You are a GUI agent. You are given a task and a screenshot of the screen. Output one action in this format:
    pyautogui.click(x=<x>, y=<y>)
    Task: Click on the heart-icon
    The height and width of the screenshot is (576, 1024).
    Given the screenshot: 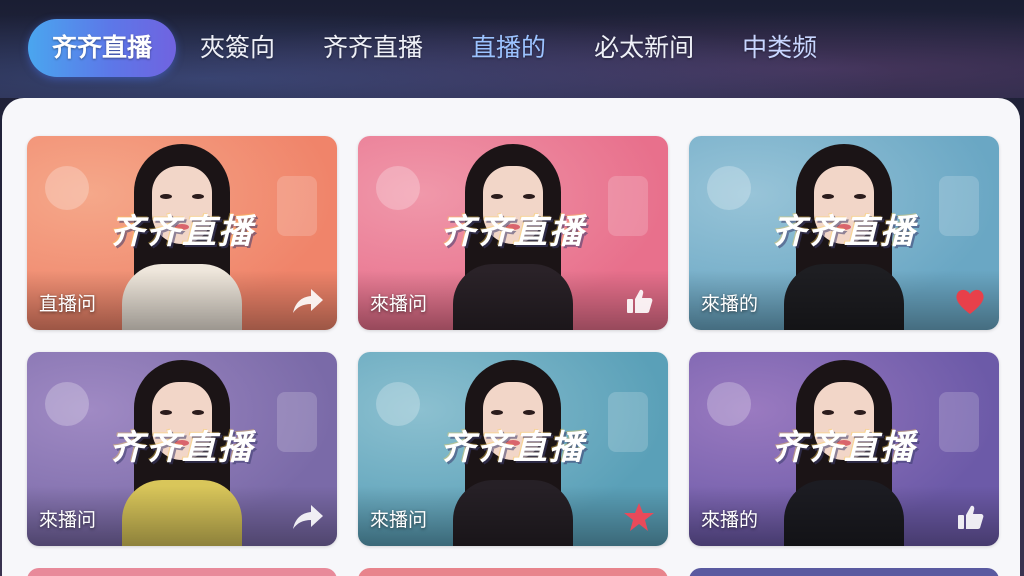 What is the action you would take?
    pyautogui.click(x=970, y=301)
    